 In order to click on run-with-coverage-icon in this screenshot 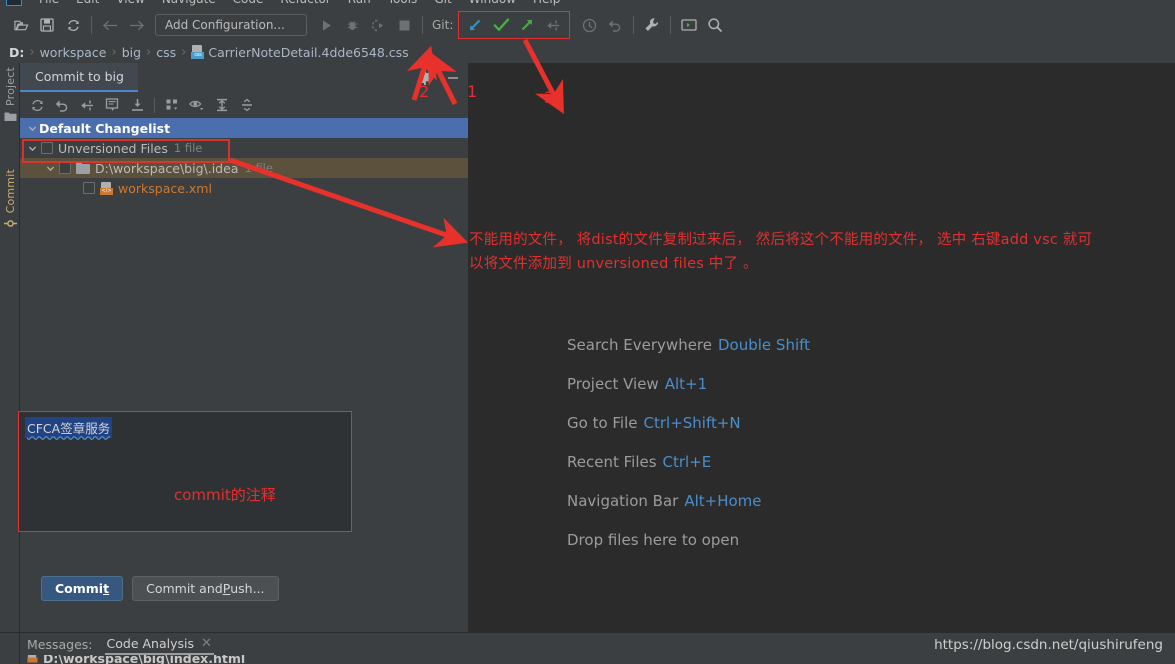, I will do `click(378, 25)`.